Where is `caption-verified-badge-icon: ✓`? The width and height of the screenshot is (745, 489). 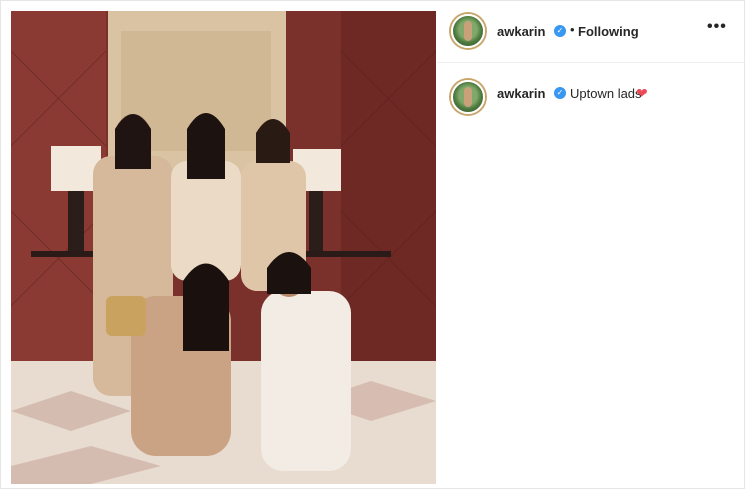
caption-verified-badge-icon: ✓ is located at coordinates (560, 93).